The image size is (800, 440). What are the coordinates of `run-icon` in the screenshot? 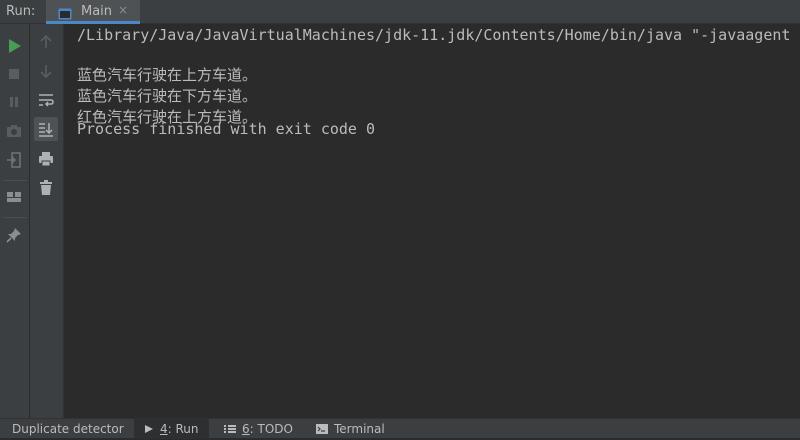 It's located at (149, 430).